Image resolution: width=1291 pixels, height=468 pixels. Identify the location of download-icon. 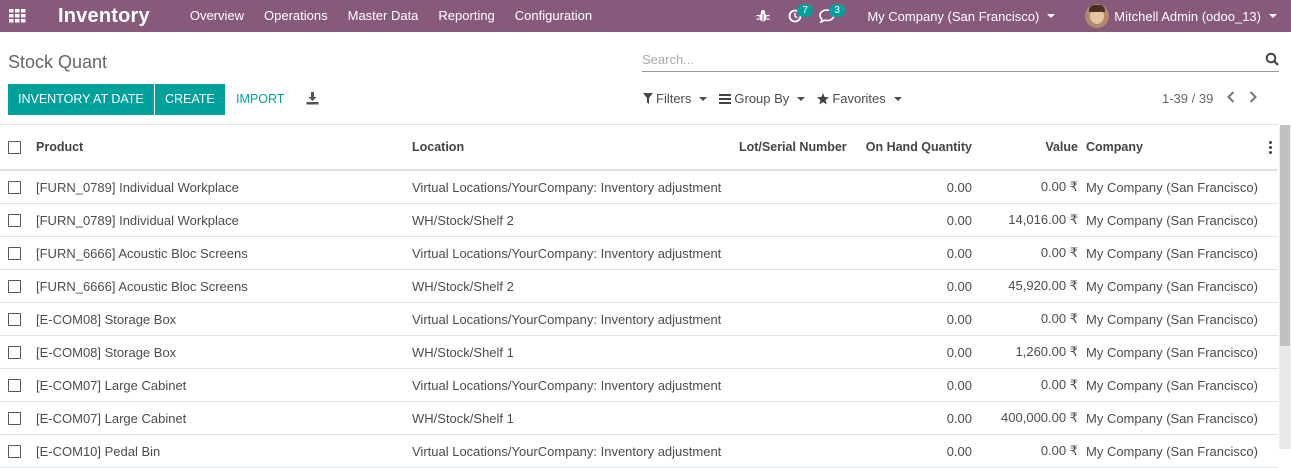
(312, 100).